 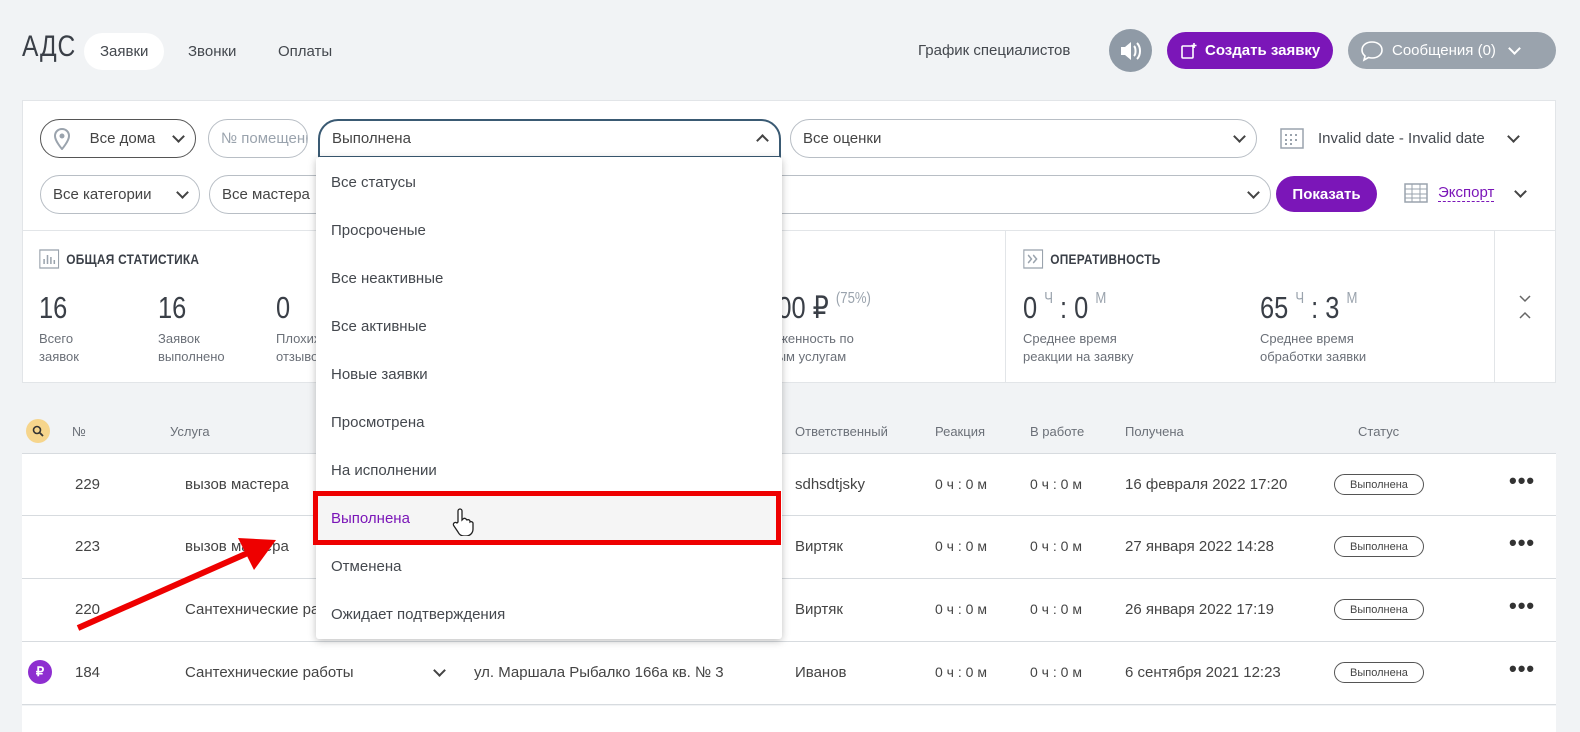 What do you see at coordinates (1154, 431) in the screenshot?
I see `col-header-received: Получена` at bounding box center [1154, 431].